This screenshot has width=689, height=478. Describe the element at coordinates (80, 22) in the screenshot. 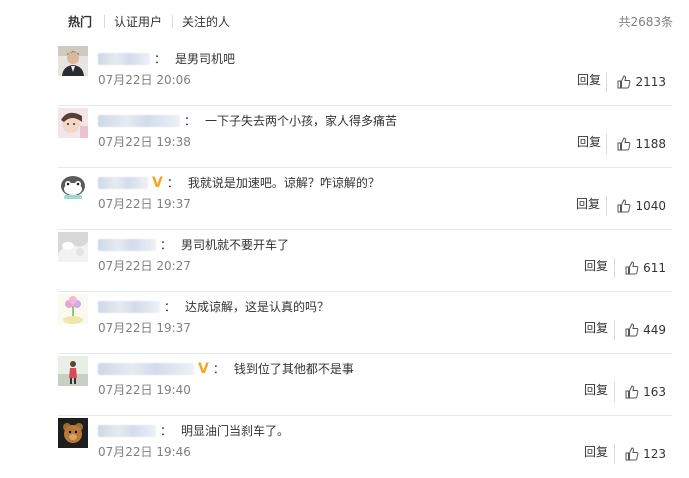

I see `tab-hot: 热门` at that location.